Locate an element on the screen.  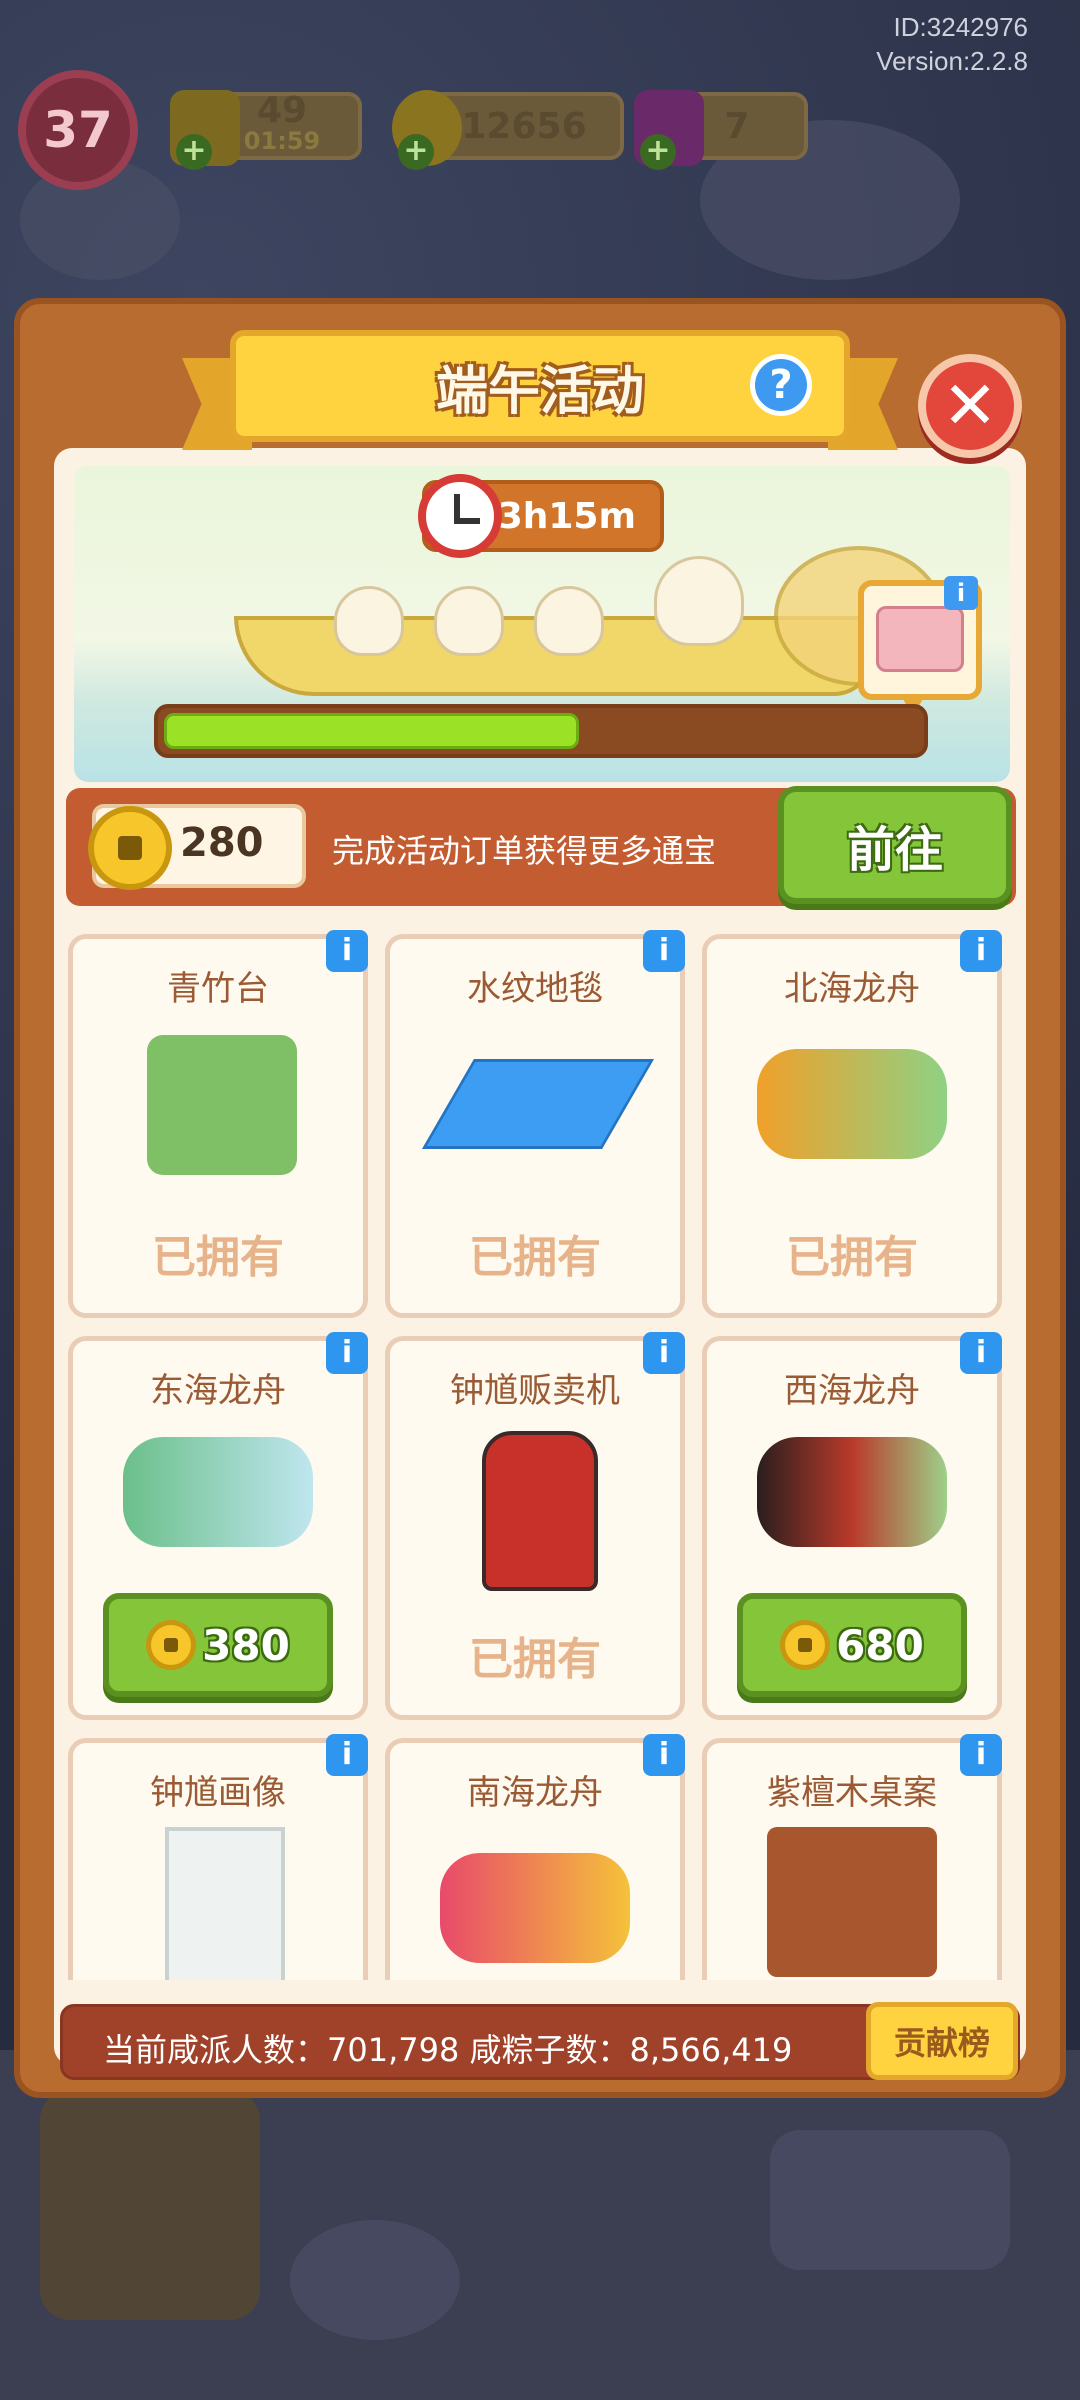
bg-table is located at coordinates (890, 2200).